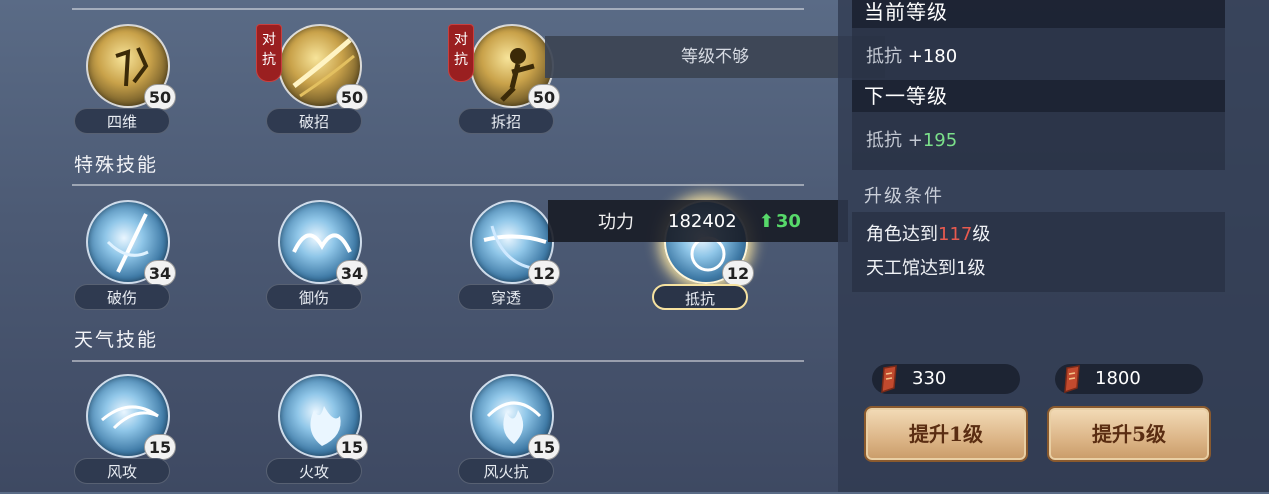 Image resolution: width=1269 pixels, height=494 pixels. What do you see at coordinates (700, 297) in the screenshot?
I see `skill-name: 抵抗` at bounding box center [700, 297].